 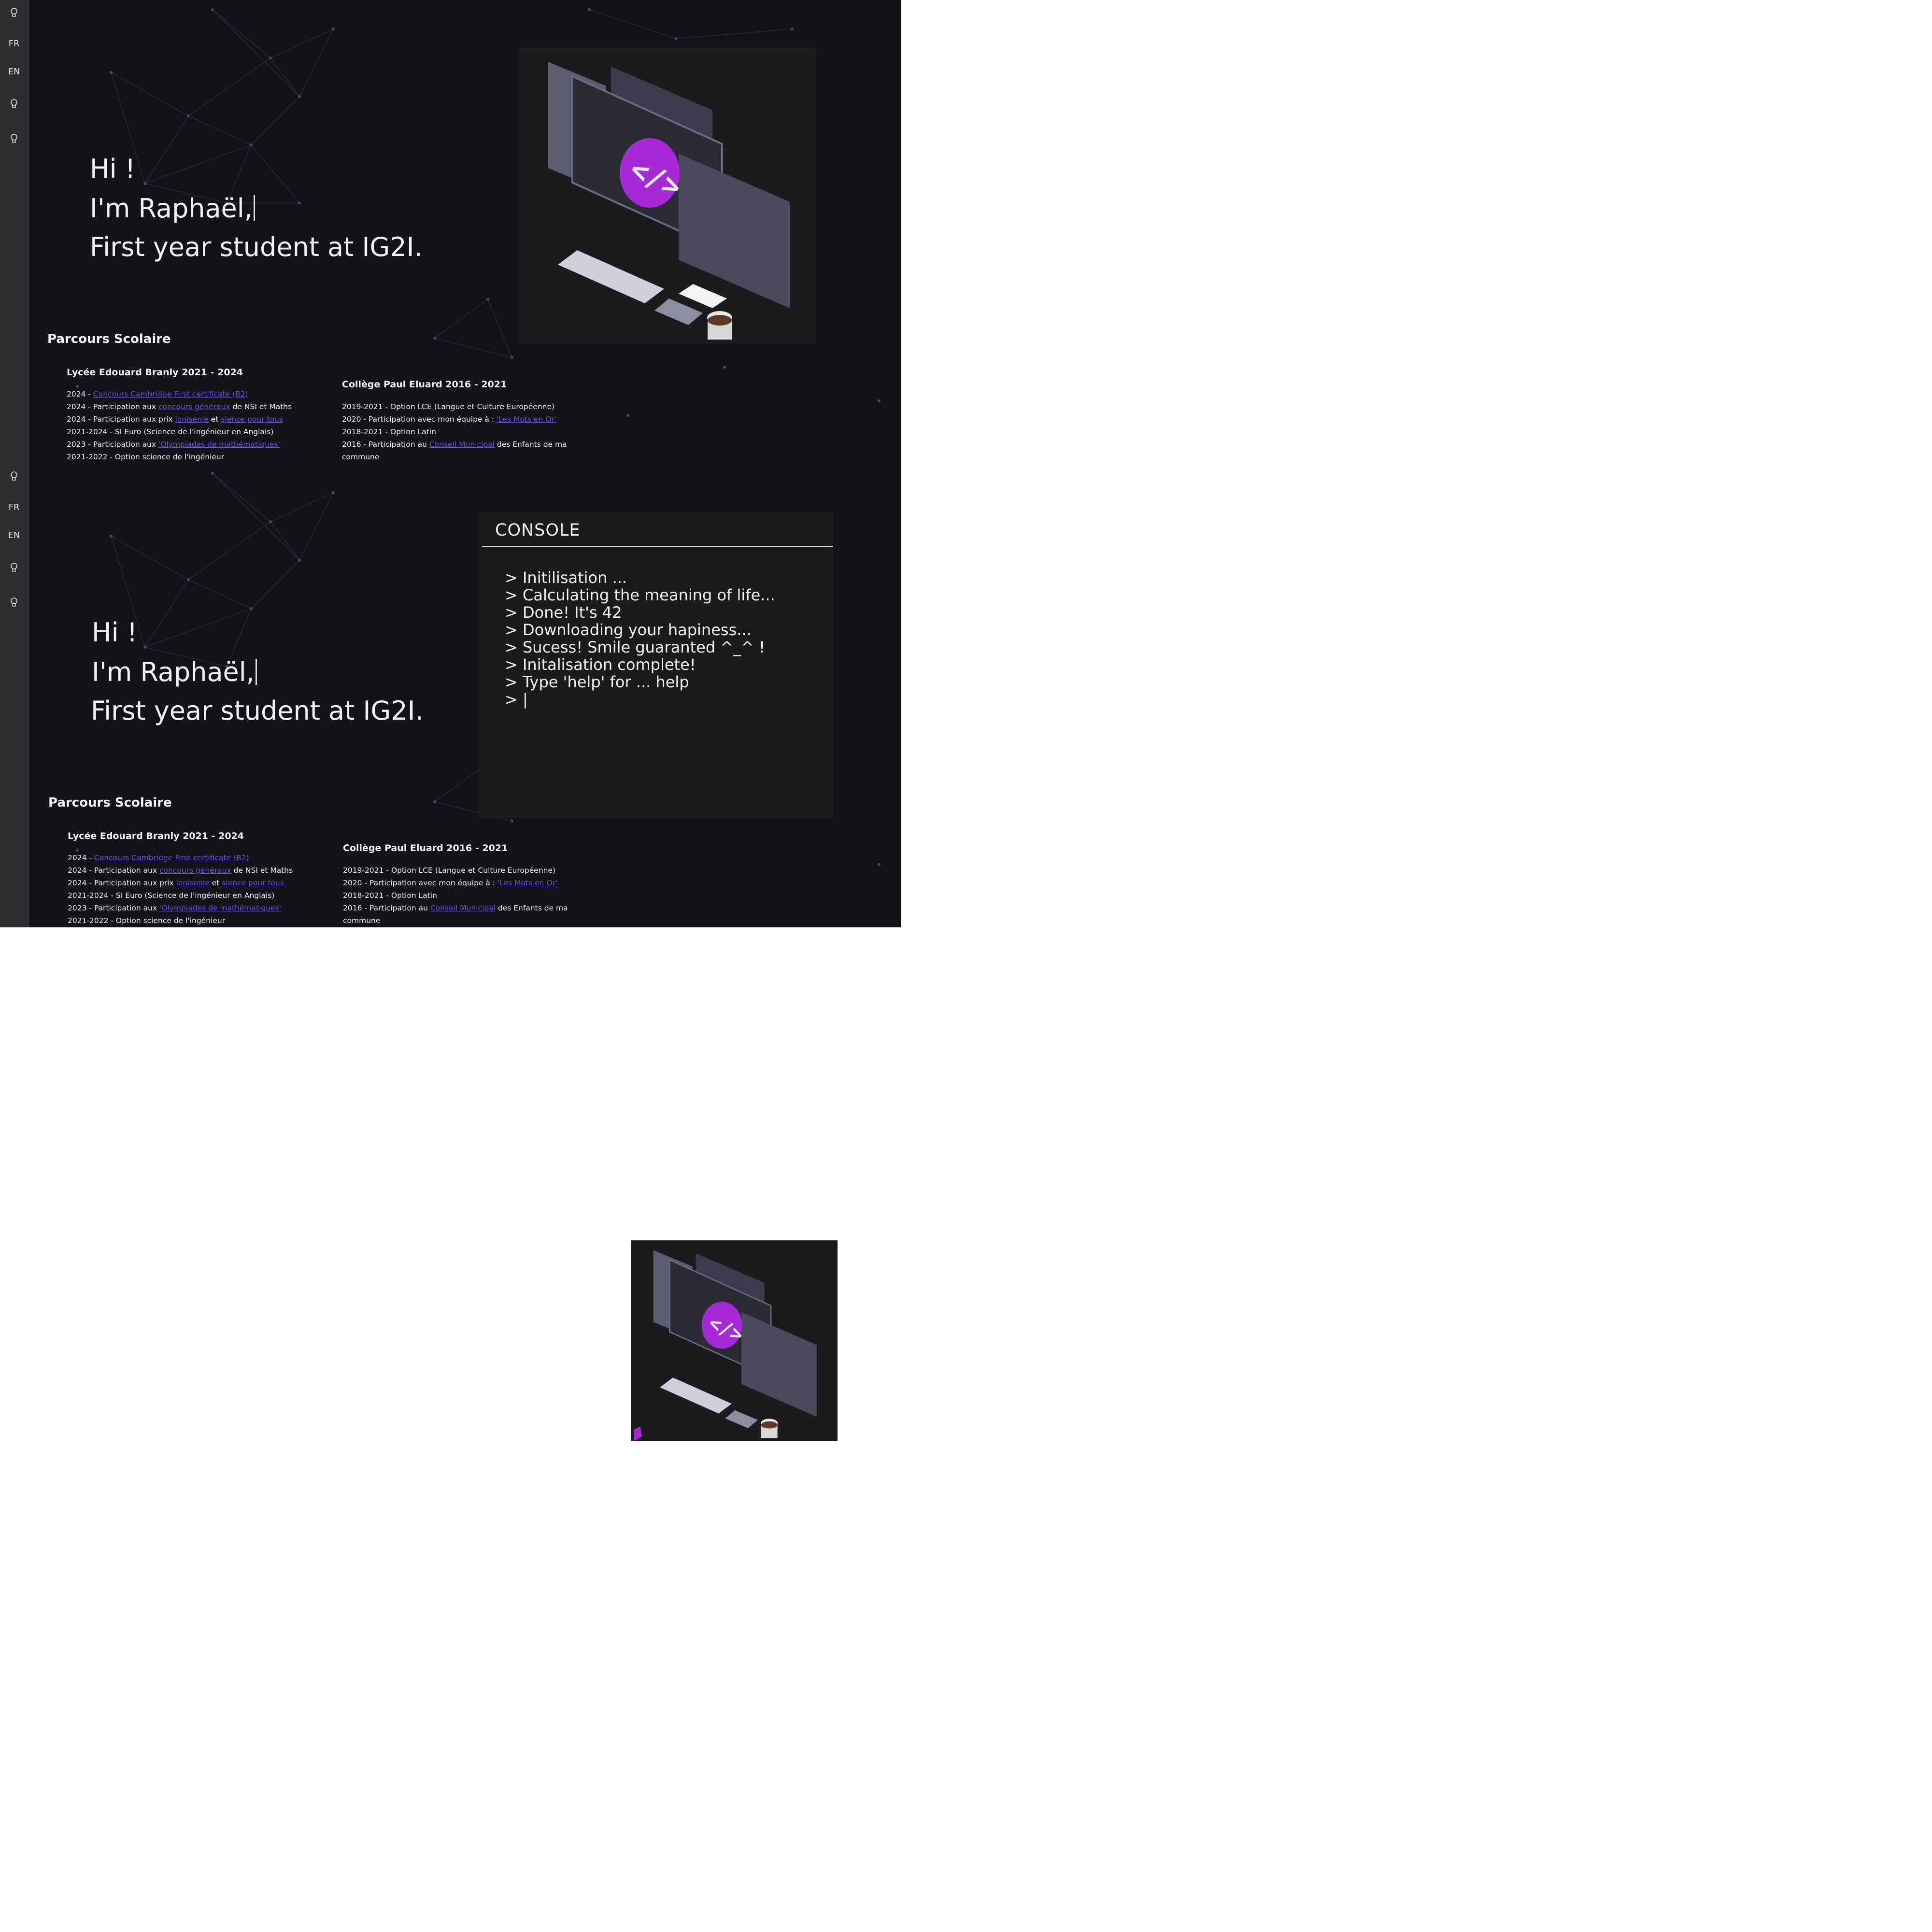 I want to click on console-input-line: > |, so click(x=640, y=699).